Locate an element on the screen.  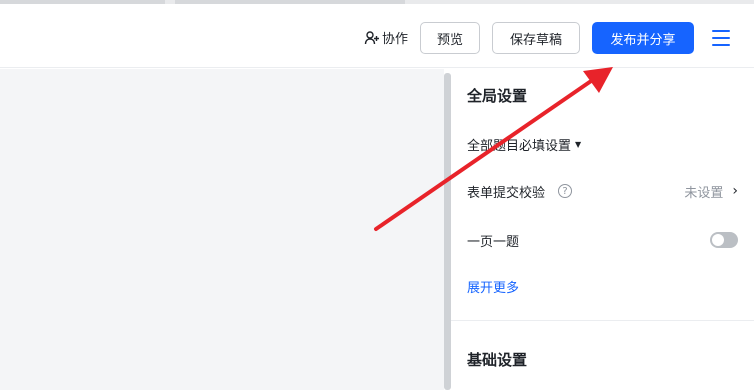
submit-validation-setting: 表单提交校验 ? 未设置 › is located at coordinates (602, 191).